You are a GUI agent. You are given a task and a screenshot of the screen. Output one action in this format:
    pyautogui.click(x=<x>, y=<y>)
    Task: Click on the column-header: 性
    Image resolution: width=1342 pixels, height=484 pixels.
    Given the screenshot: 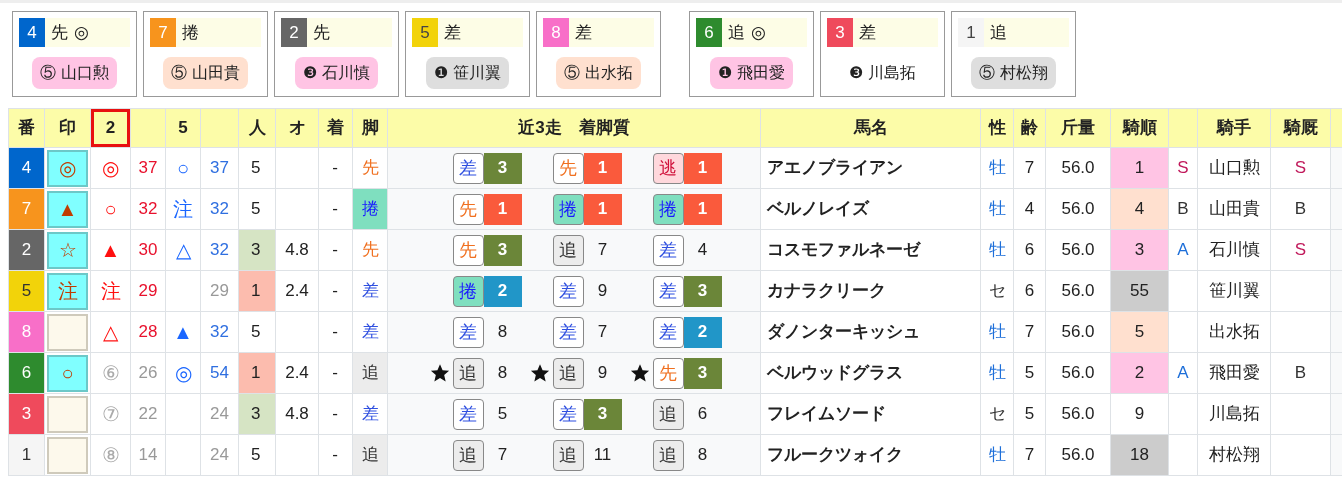 What is the action you would take?
    pyautogui.click(x=997, y=128)
    